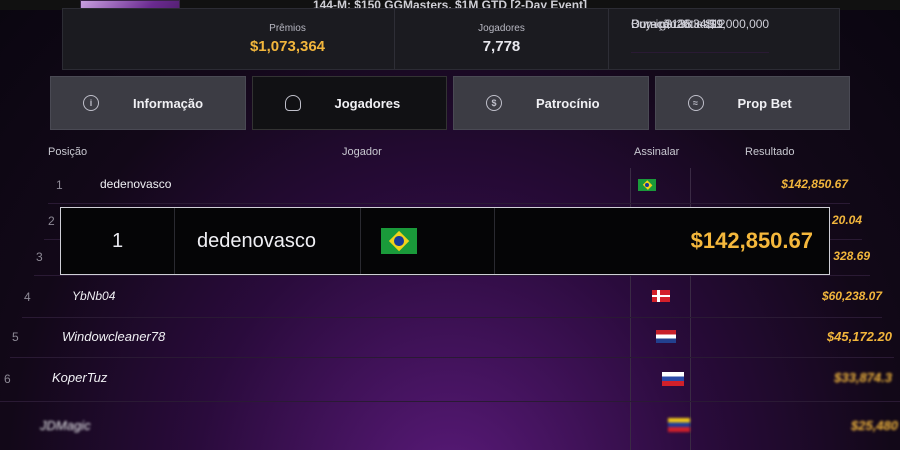  What do you see at coordinates (751, 240) in the screenshot?
I see `highlight-result: $142,850.67` at bounding box center [751, 240].